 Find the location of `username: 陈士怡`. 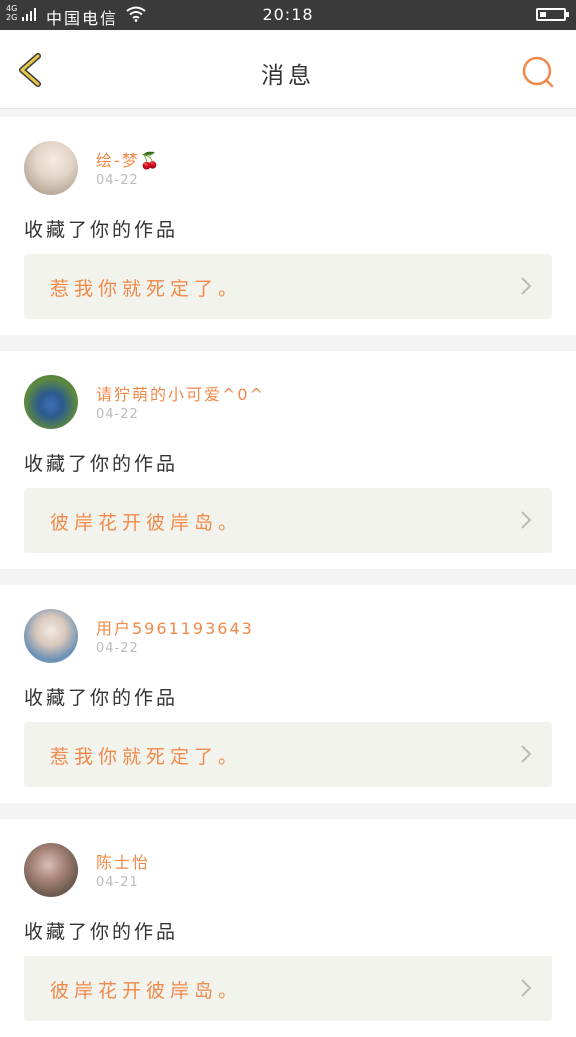

username: 陈士怡 is located at coordinates (123, 861).